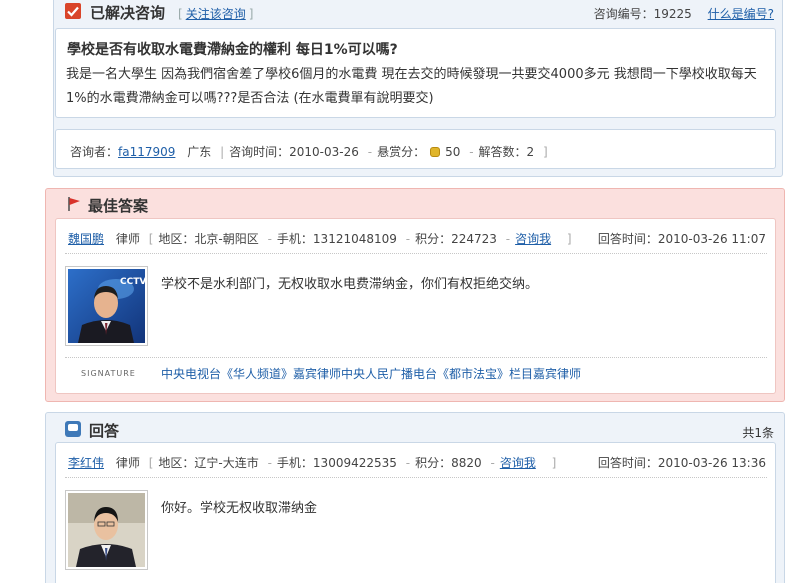  Describe the element at coordinates (106, 306) in the screenshot. I see `lawyer-avatar: CCTV` at that location.